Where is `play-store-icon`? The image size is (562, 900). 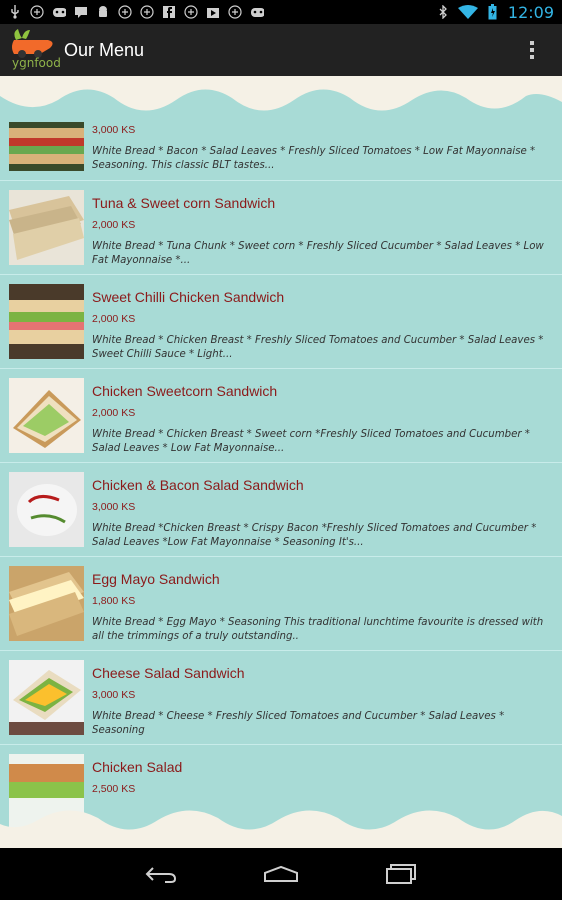 play-store-icon is located at coordinates (213, 12).